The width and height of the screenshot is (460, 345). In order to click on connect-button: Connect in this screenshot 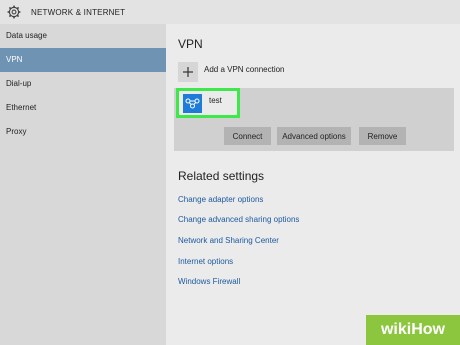, I will do `click(247, 136)`.